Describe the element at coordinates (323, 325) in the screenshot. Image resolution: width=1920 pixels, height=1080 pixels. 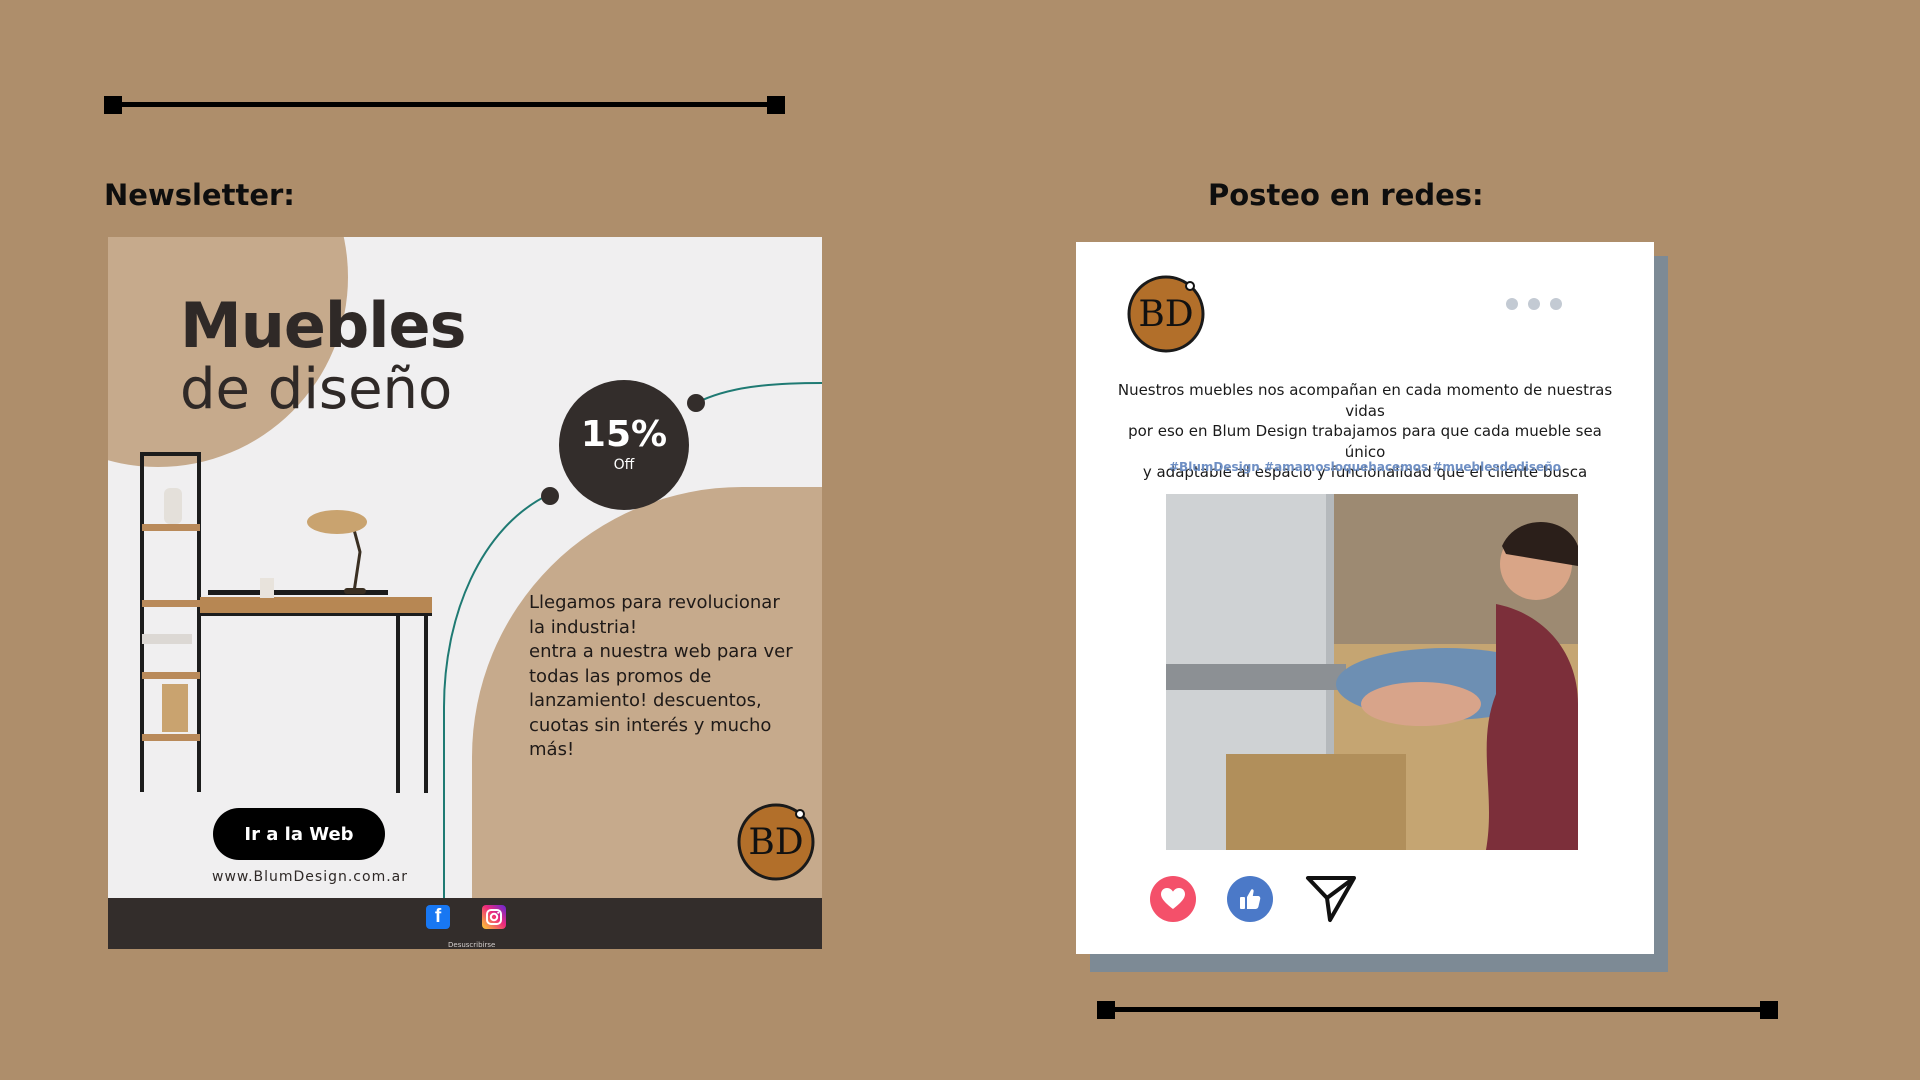
I see `newsletter-heading-bold: Muebles` at that location.